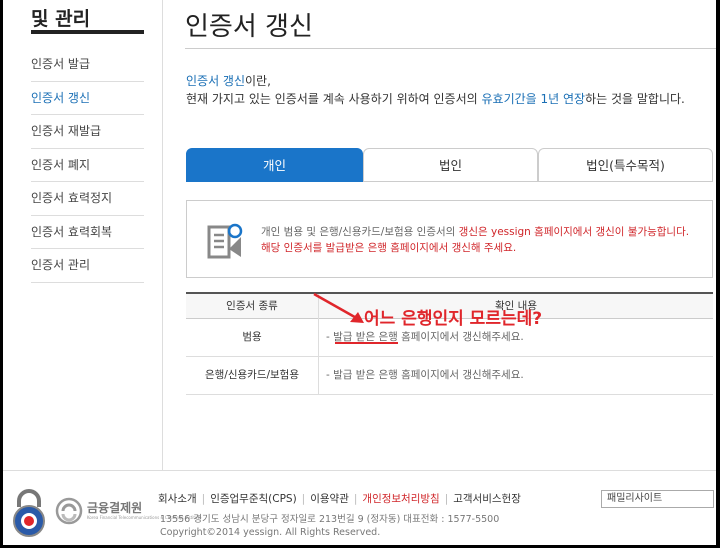 This screenshot has width=720, height=548. I want to click on sidebar-item-issue: 인증서 발급, so click(87, 65).